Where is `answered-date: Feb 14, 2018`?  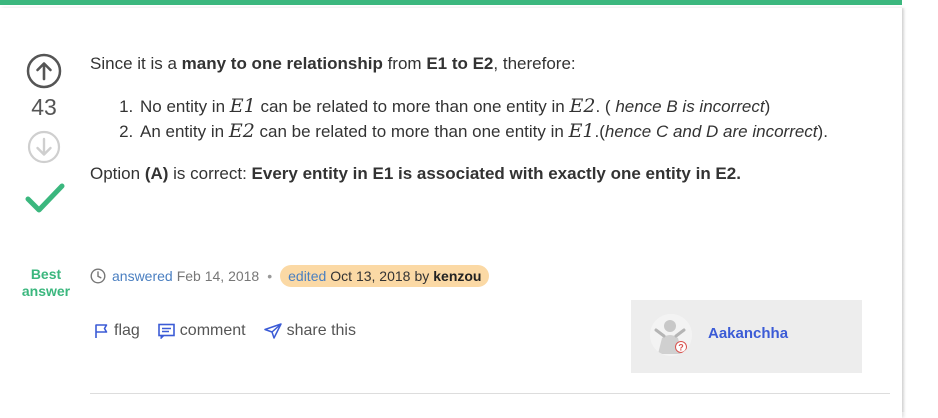 answered-date: Feb 14, 2018 is located at coordinates (218, 276).